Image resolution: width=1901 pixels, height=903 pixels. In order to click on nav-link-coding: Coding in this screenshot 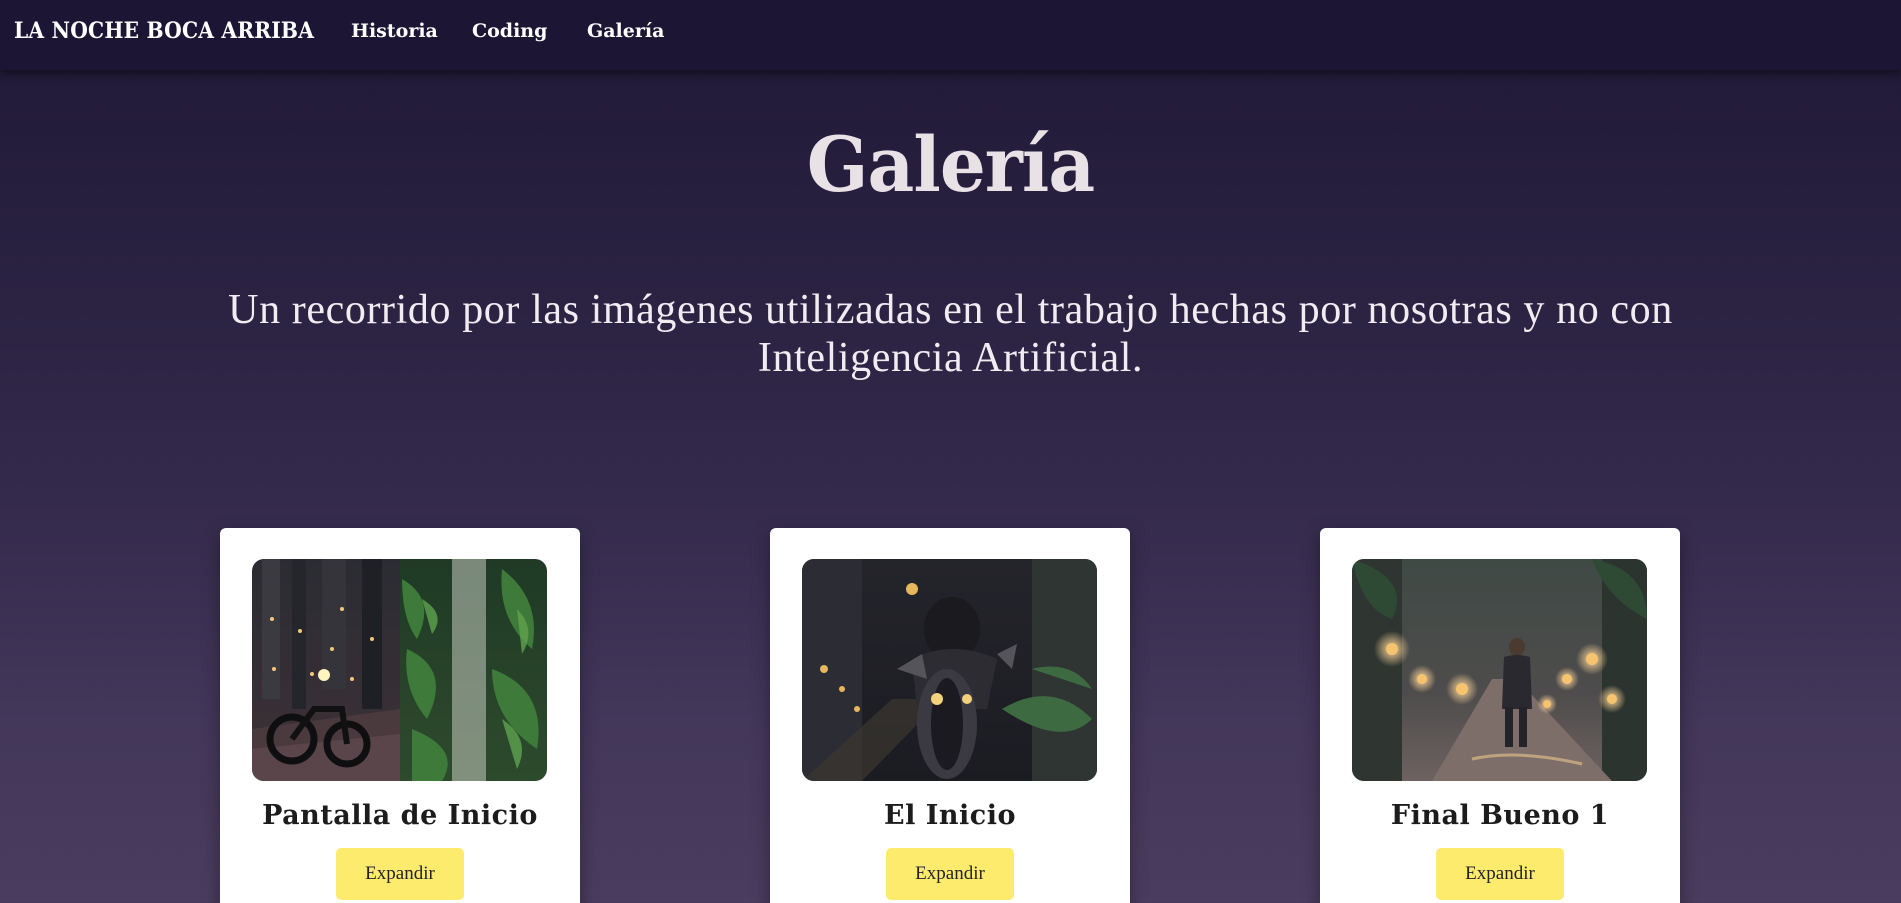, I will do `click(509, 31)`.